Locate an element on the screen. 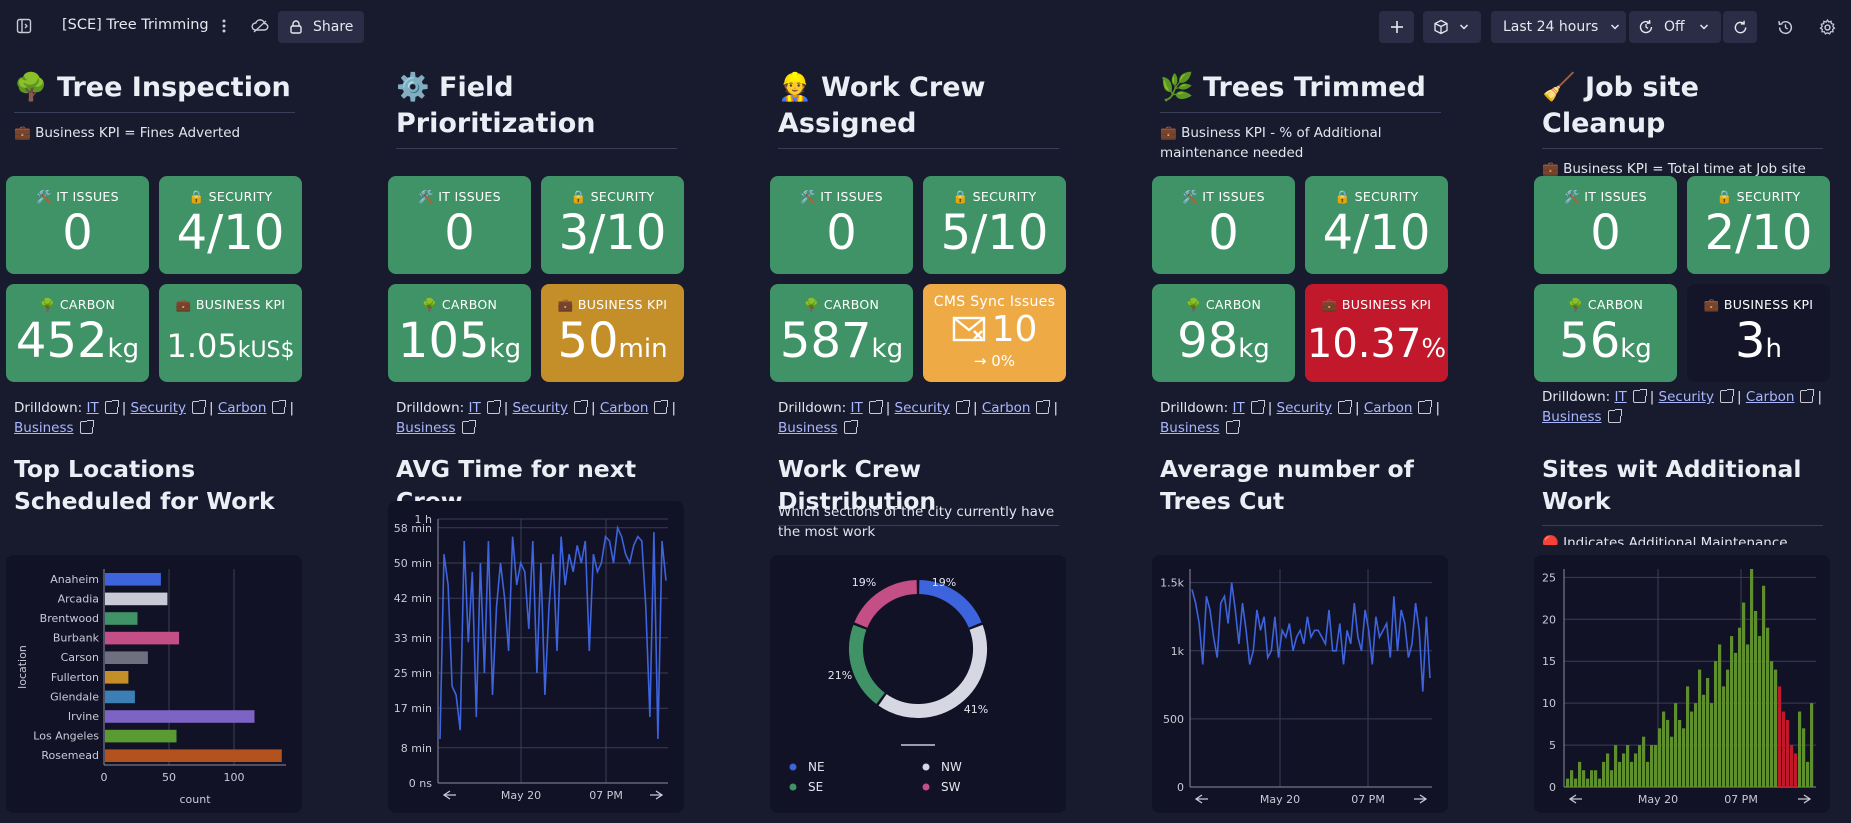 This screenshot has height=823, width=1851. kpi-tile-label: 🛠️ IT ISSUES is located at coordinates (1223, 196).